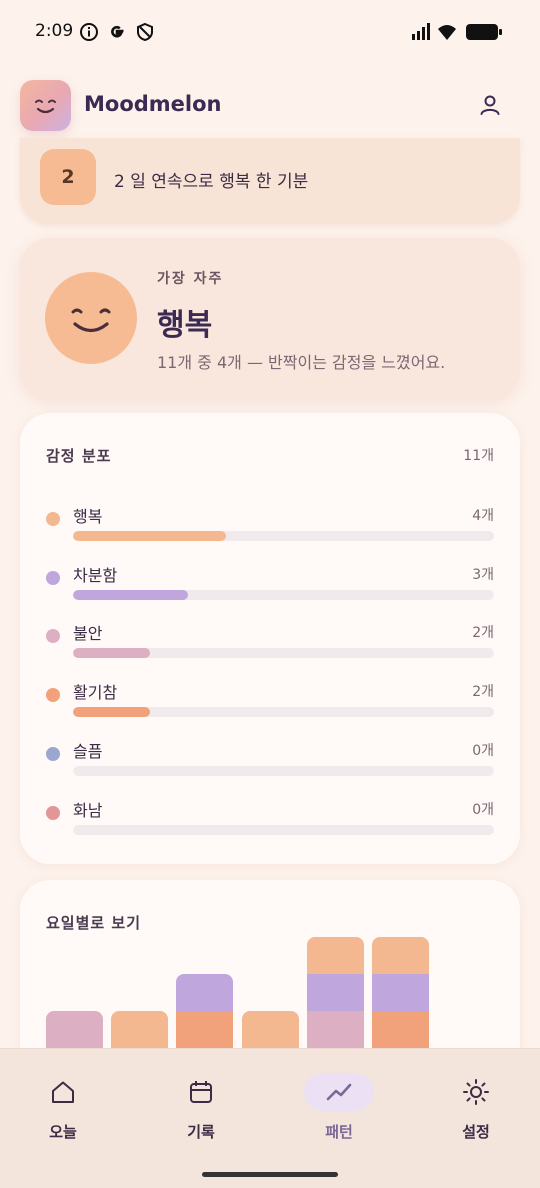 The height and width of the screenshot is (1188, 540). What do you see at coordinates (447, 32) in the screenshot?
I see `wifi-icon` at bounding box center [447, 32].